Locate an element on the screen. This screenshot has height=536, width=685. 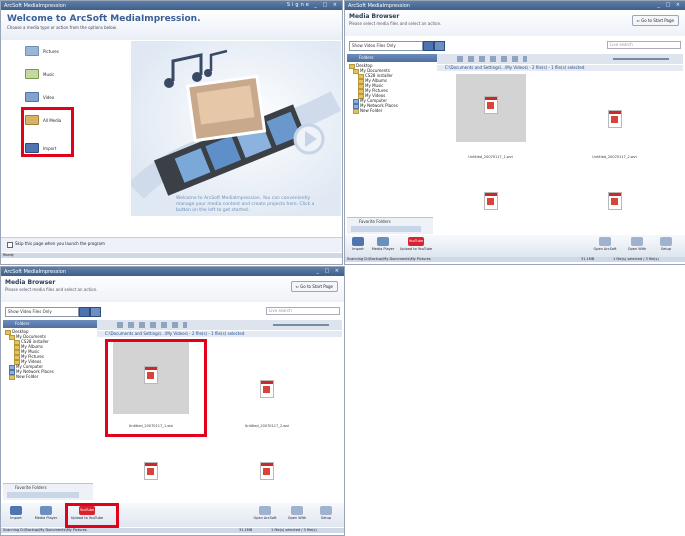
menu-label: Pictures is located at coordinates (51, 51).